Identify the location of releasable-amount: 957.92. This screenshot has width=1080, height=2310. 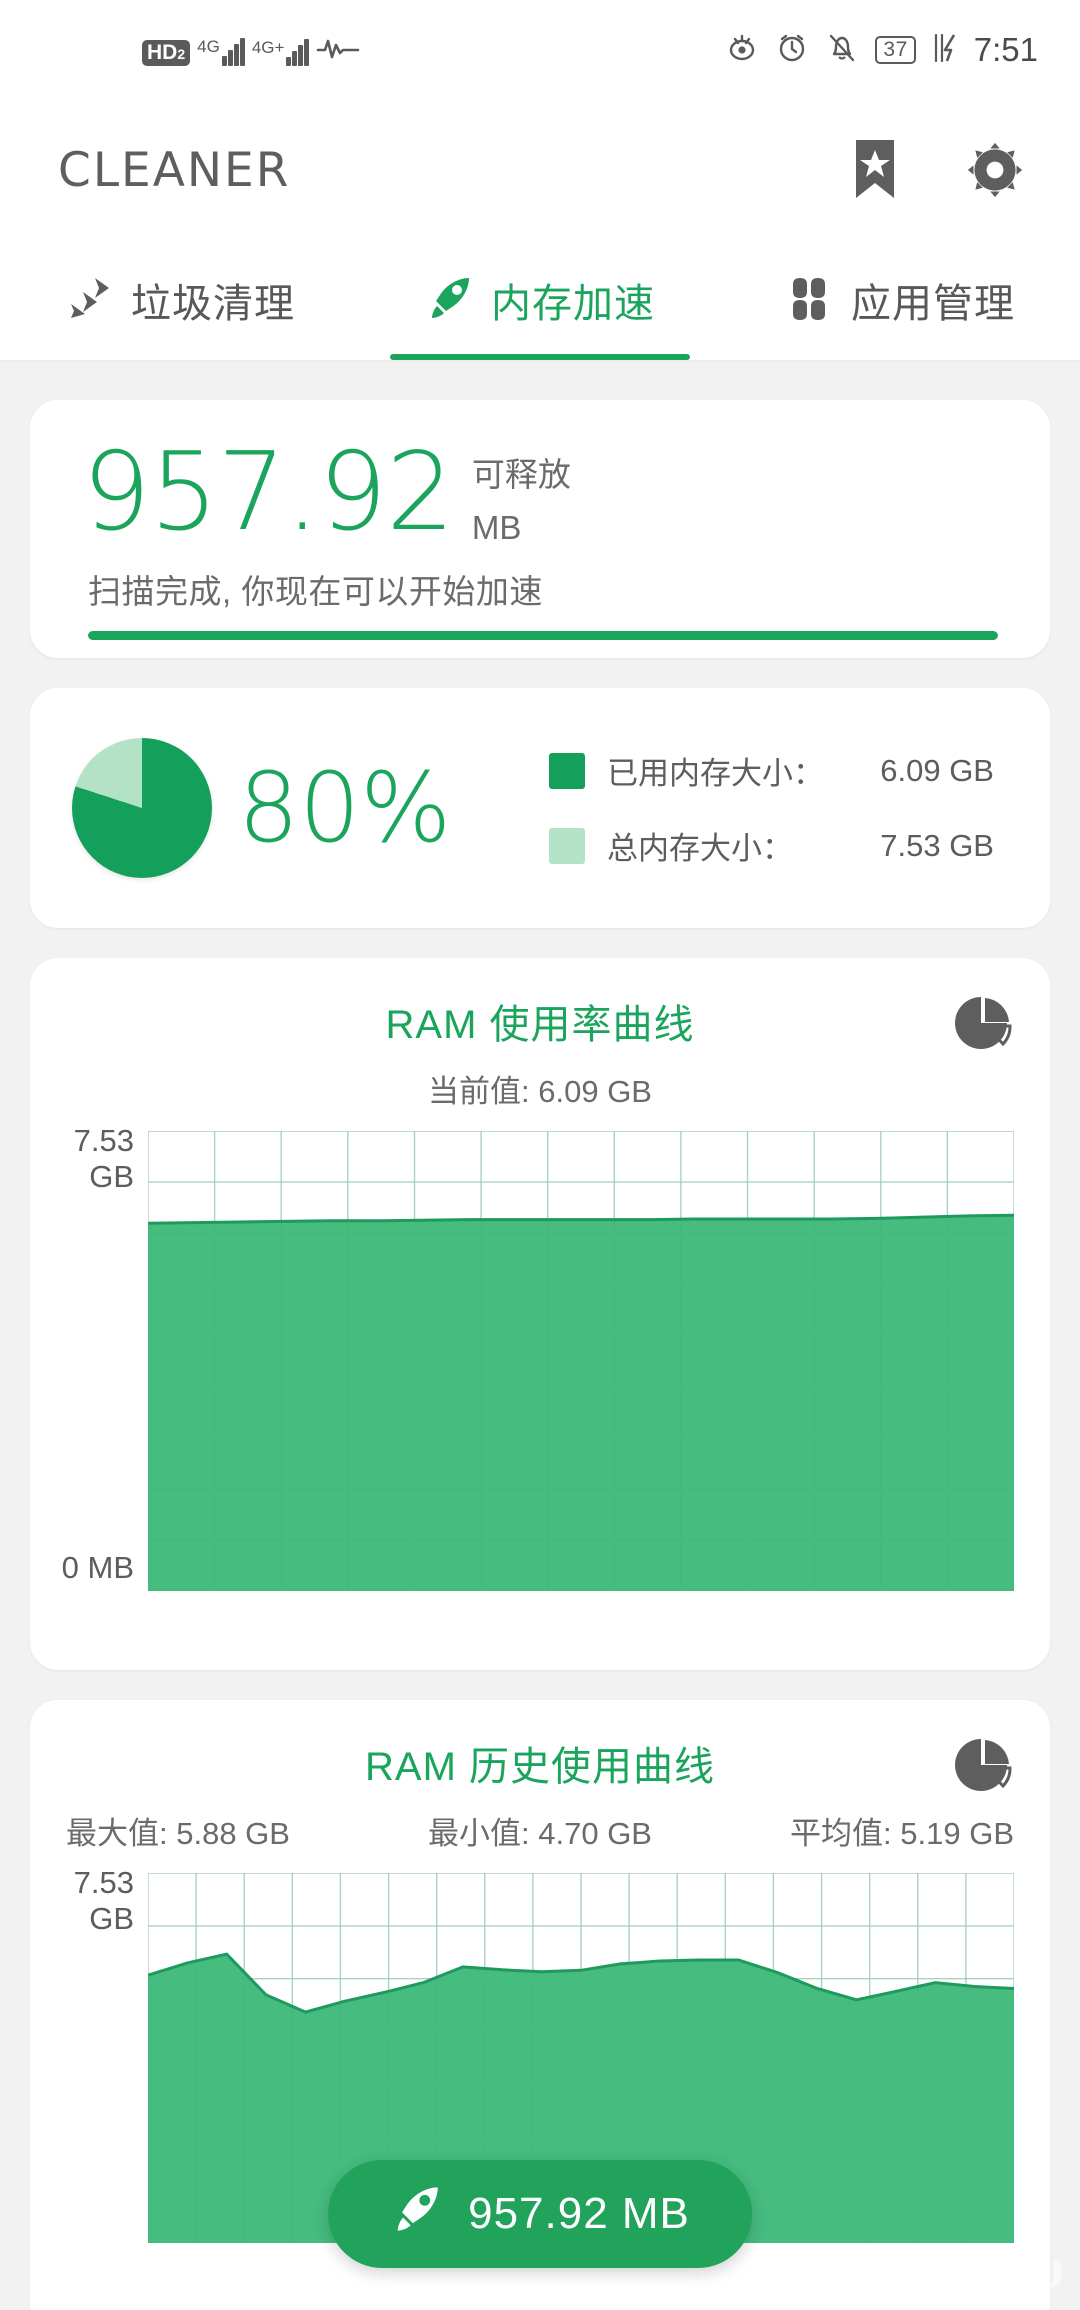
(268, 492).